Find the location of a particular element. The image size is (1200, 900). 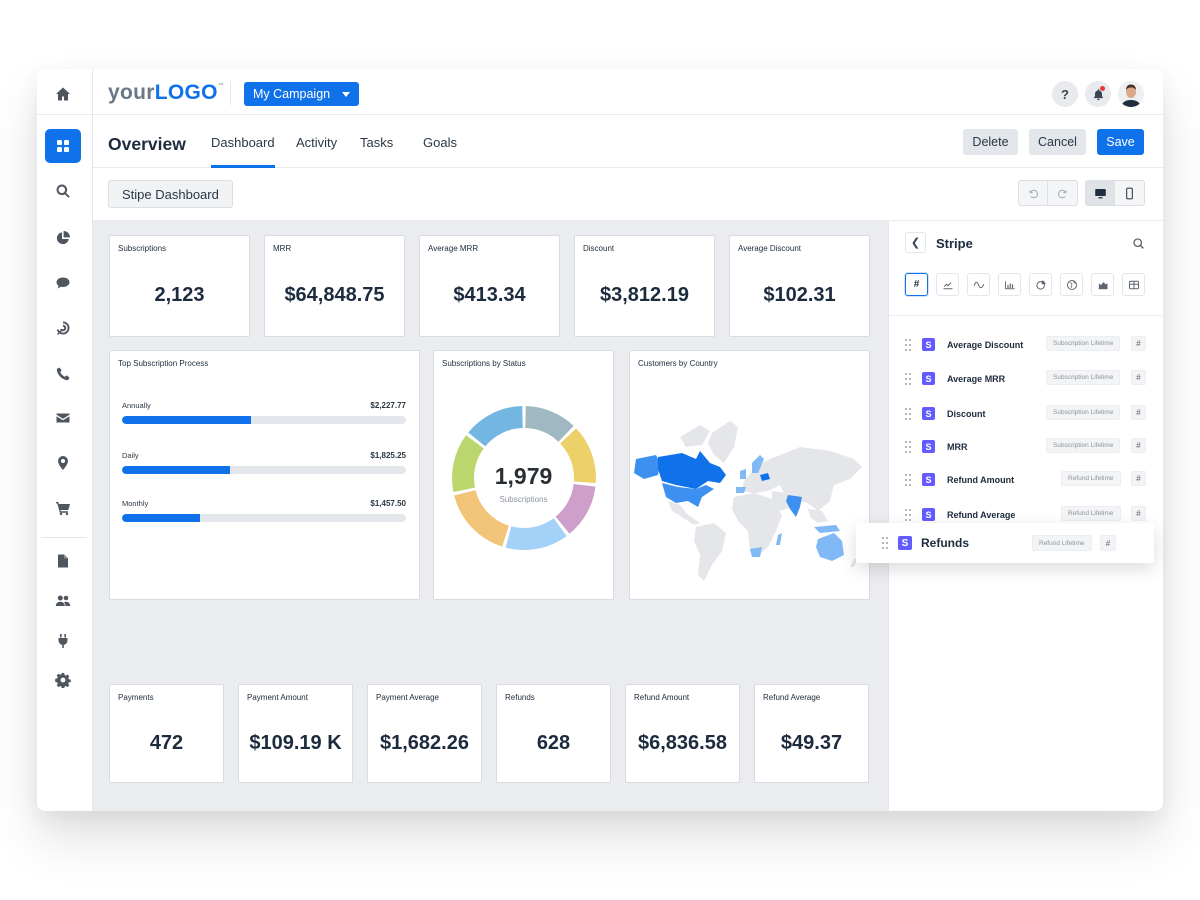

divider is located at coordinates (65, 114).